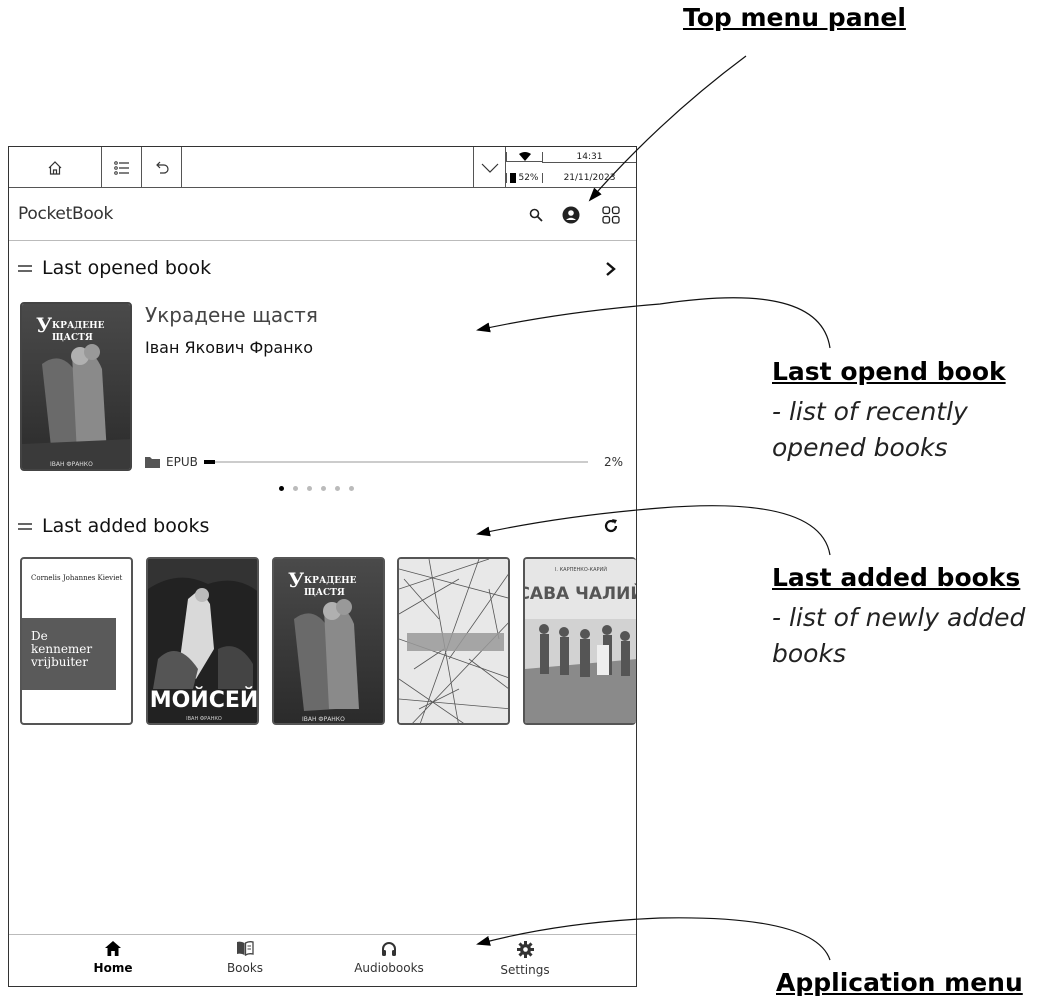 The height and width of the screenshot is (1004, 1053). What do you see at coordinates (127, 268) in the screenshot?
I see `last-opened-title: Last opened book` at bounding box center [127, 268].